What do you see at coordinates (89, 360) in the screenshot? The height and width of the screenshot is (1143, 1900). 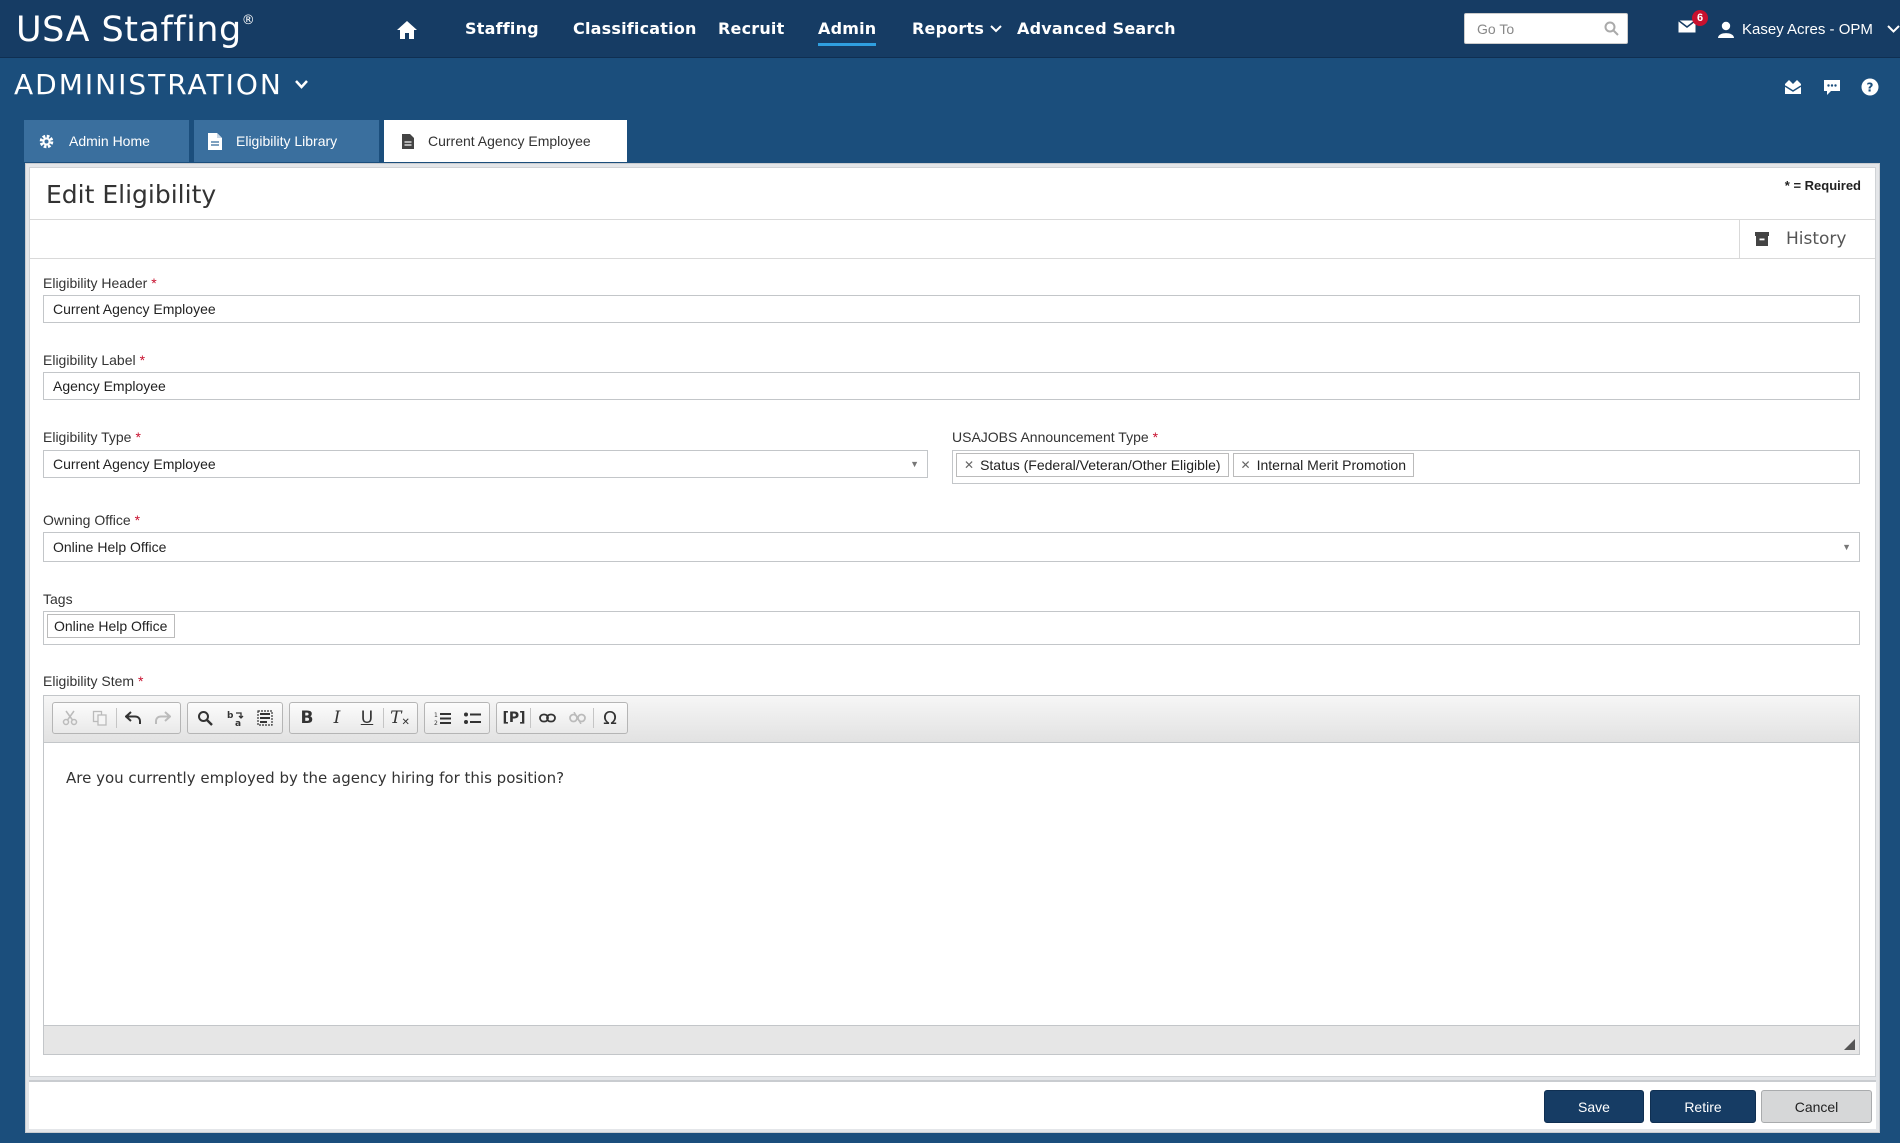 I see `label-text: Eligibility Label` at bounding box center [89, 360].